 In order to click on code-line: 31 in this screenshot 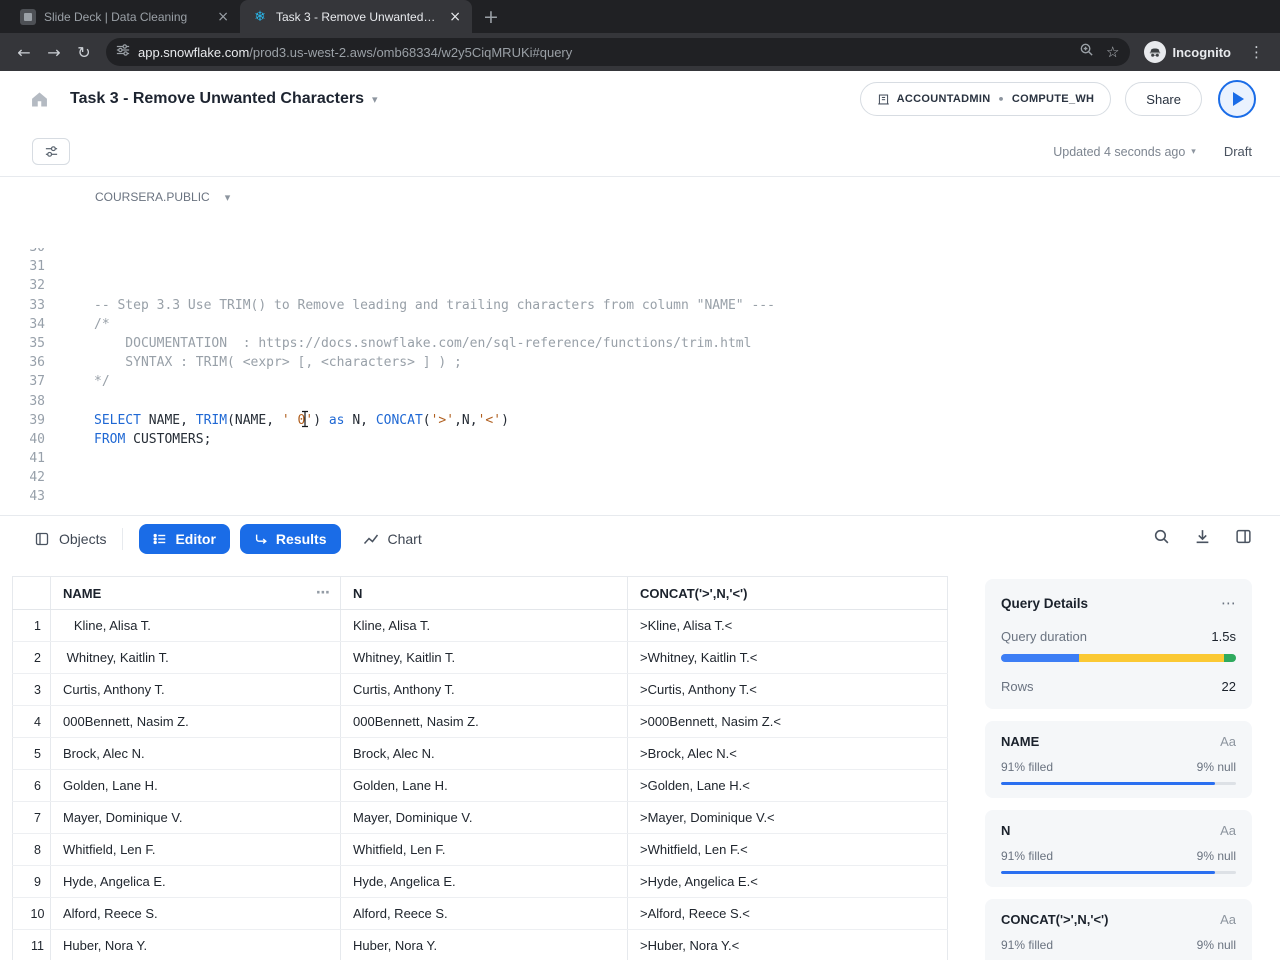, I will do `click(640, 266)`.